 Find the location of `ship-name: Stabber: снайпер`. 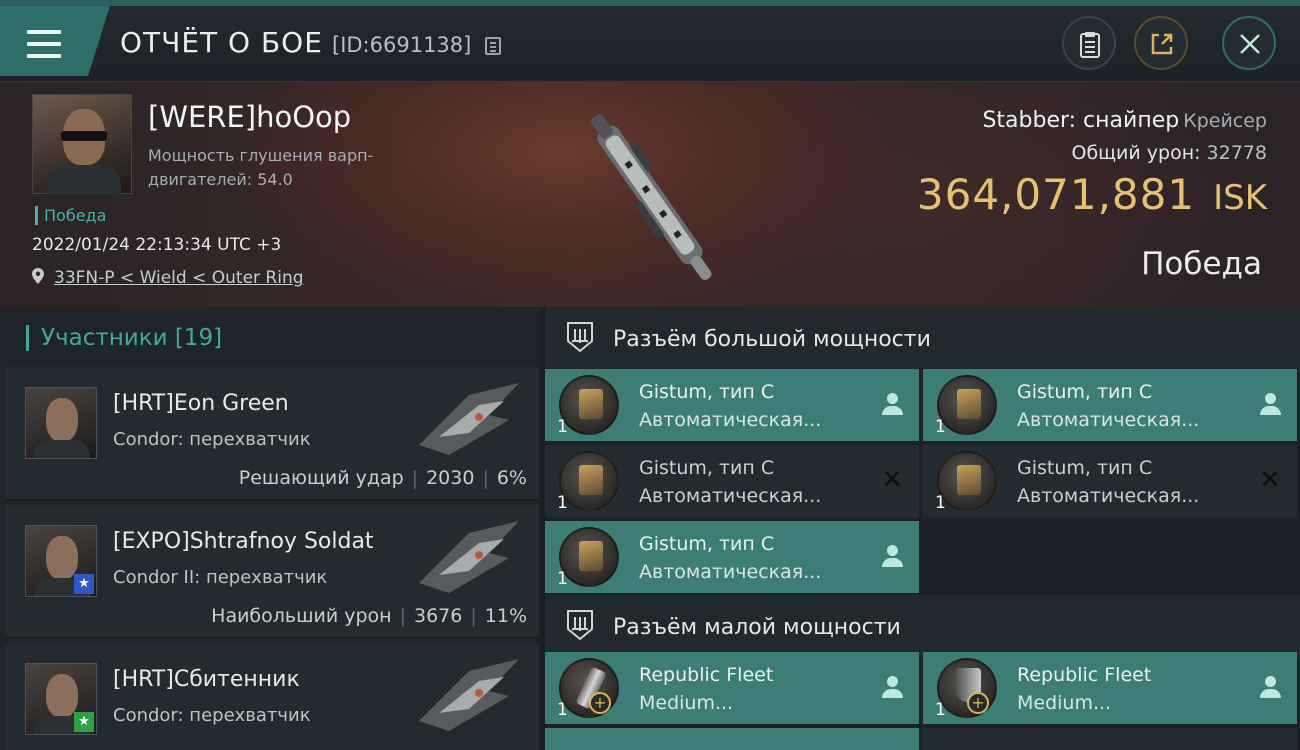

ship-name: Stabber: снайпер is located at coordinates (1081, 120).